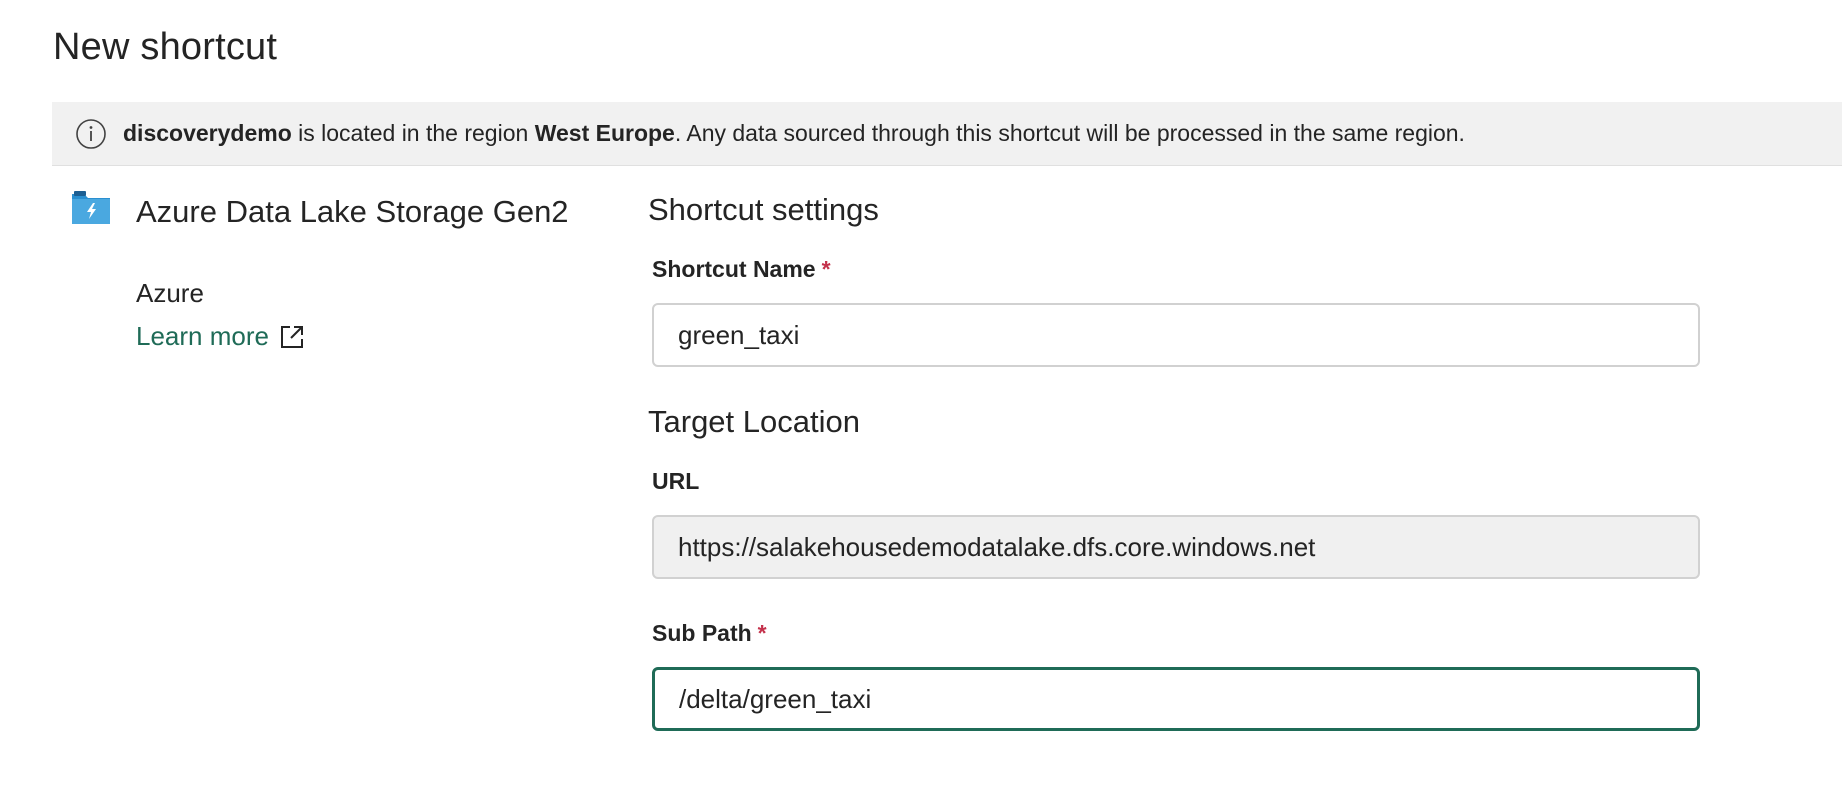  I want to click on sub-path-label: Sub Path *, so click(709, 633).